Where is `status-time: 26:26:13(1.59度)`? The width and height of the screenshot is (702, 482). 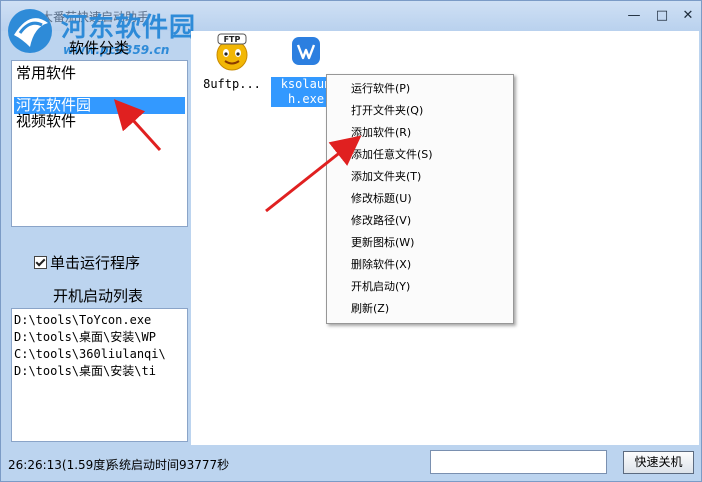 status-time: 26:26:13(1.59度) is located at coordinates (59, 465).